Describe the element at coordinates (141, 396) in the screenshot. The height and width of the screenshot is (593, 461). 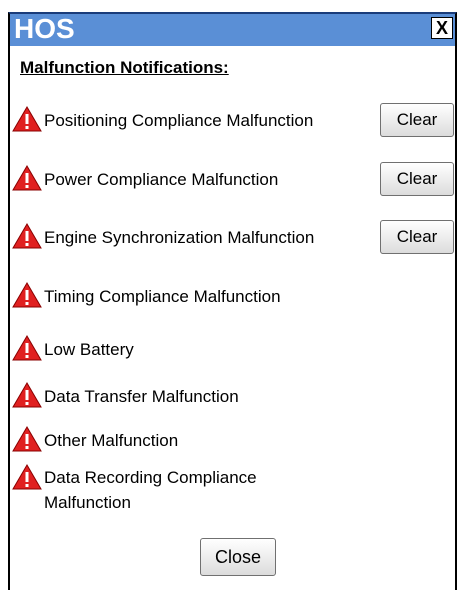
I see `notification-label: Data Transfer Malfunction` at that location.